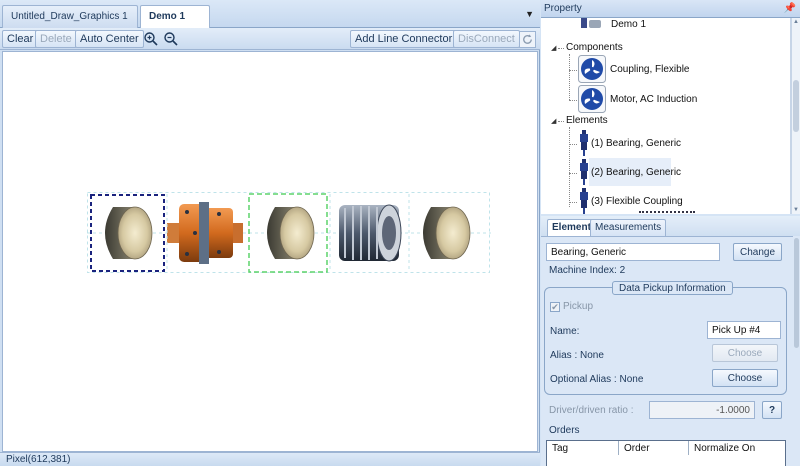 The width and height of the screenshot is (800, 466). Describe the element at coordinates (591, 410) in the screenshot. I see `ratio-label: Driver/driven ratio :` at that location.